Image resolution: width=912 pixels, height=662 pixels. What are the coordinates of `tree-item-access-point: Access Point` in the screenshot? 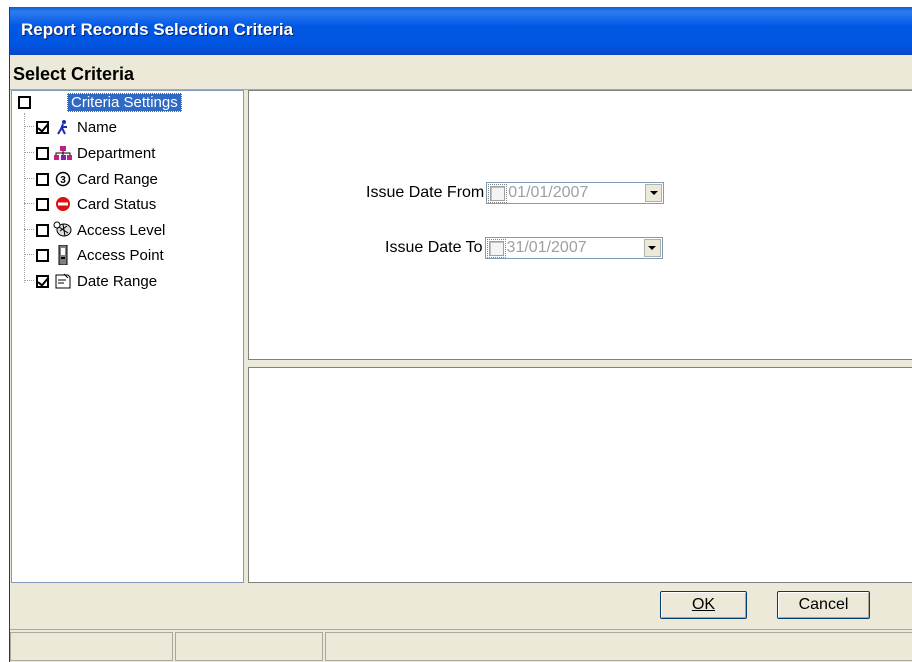 It's located at (100, 255).